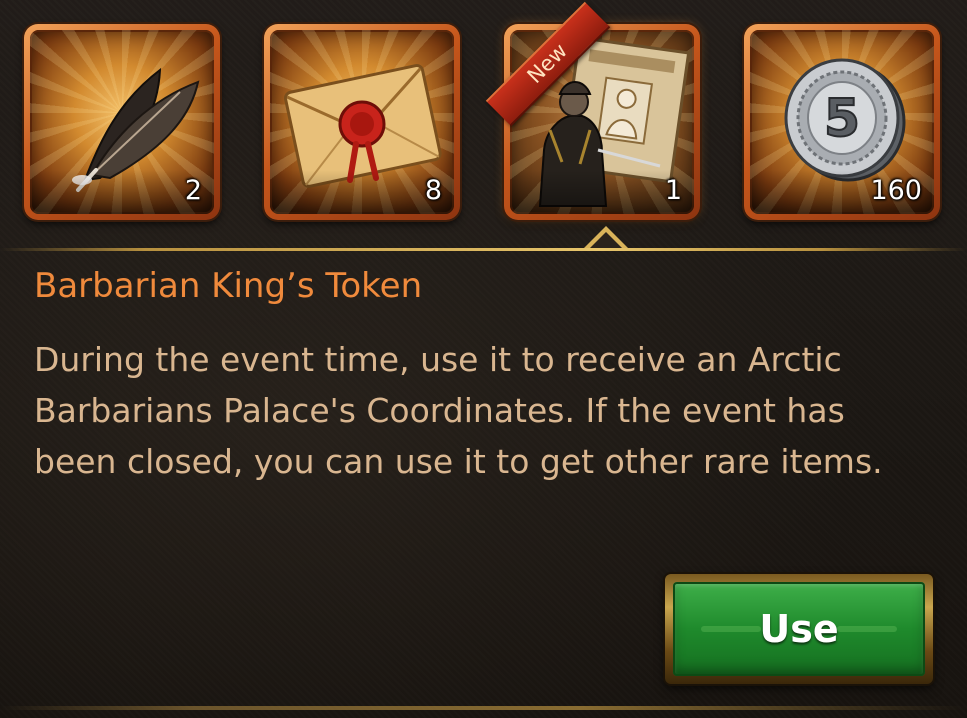 The width and height of the screenshot is (967, 718). Describe the element at coordinates (896, 190) in the screenshot. I see `item-quantity: 160` at that location.